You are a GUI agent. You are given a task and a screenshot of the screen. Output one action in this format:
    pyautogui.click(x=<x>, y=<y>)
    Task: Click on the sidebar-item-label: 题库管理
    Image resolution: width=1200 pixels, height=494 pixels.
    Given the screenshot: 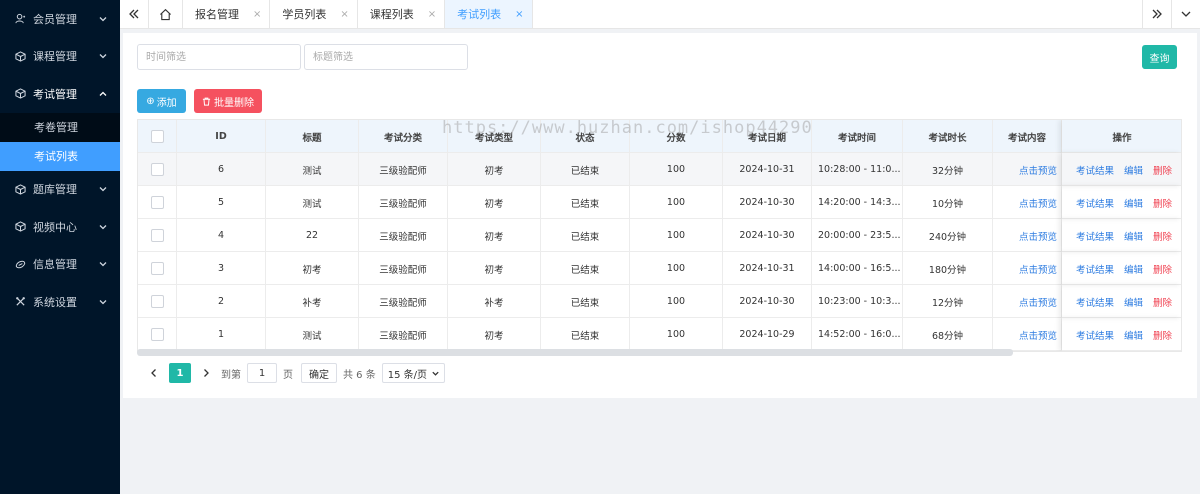 What is the action you would take?
    pyautogui.click(x=55, y=190)
    